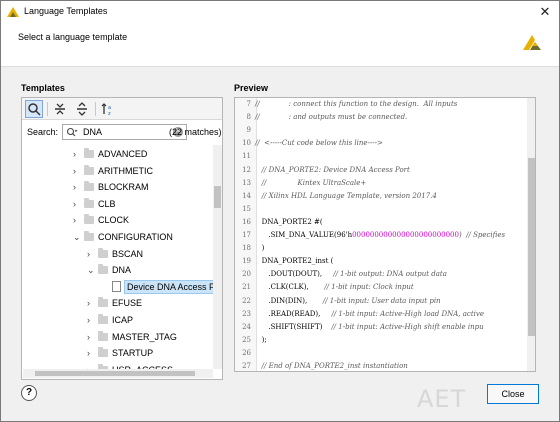 The width and height of the screenshot is (560, 422). I want to click on window-close-icon: ✕, so click(545, 12).